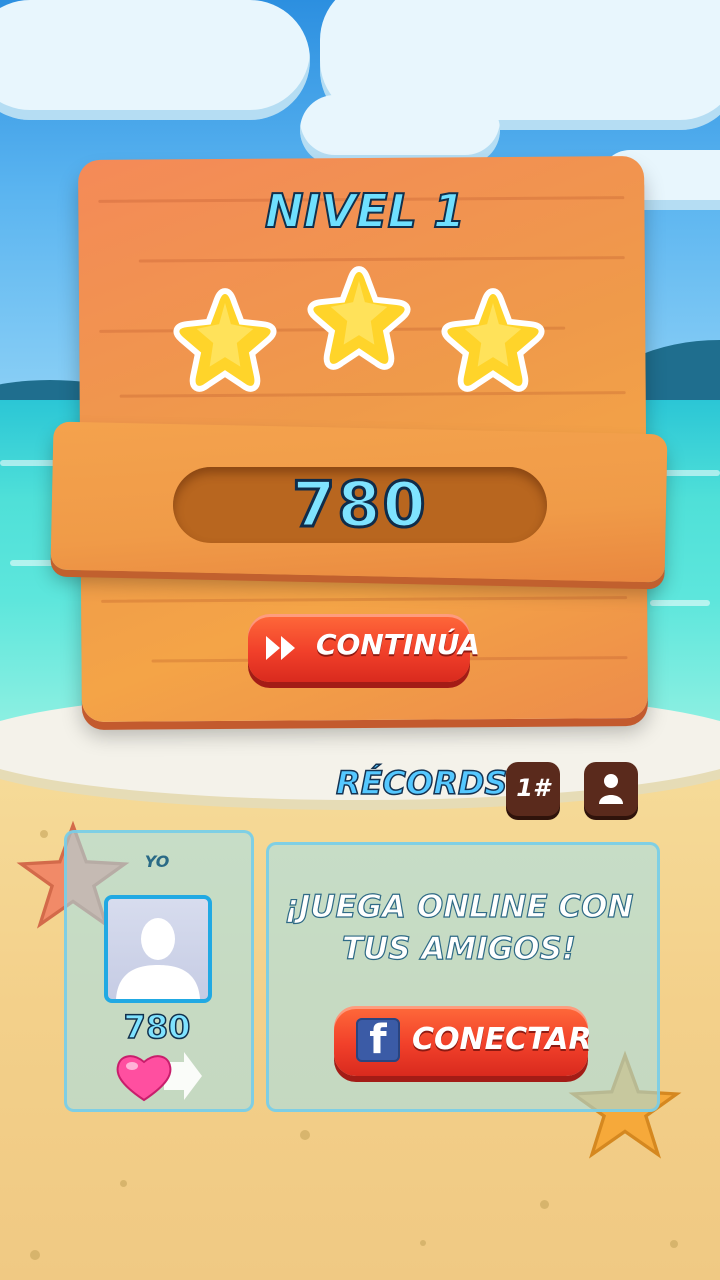 The height and width of the screenshot is (1280, 720). I want to click on online-invite-text: ¡JUEGA ONLINE CON TUS AMIGOS!, so click(459, 928).